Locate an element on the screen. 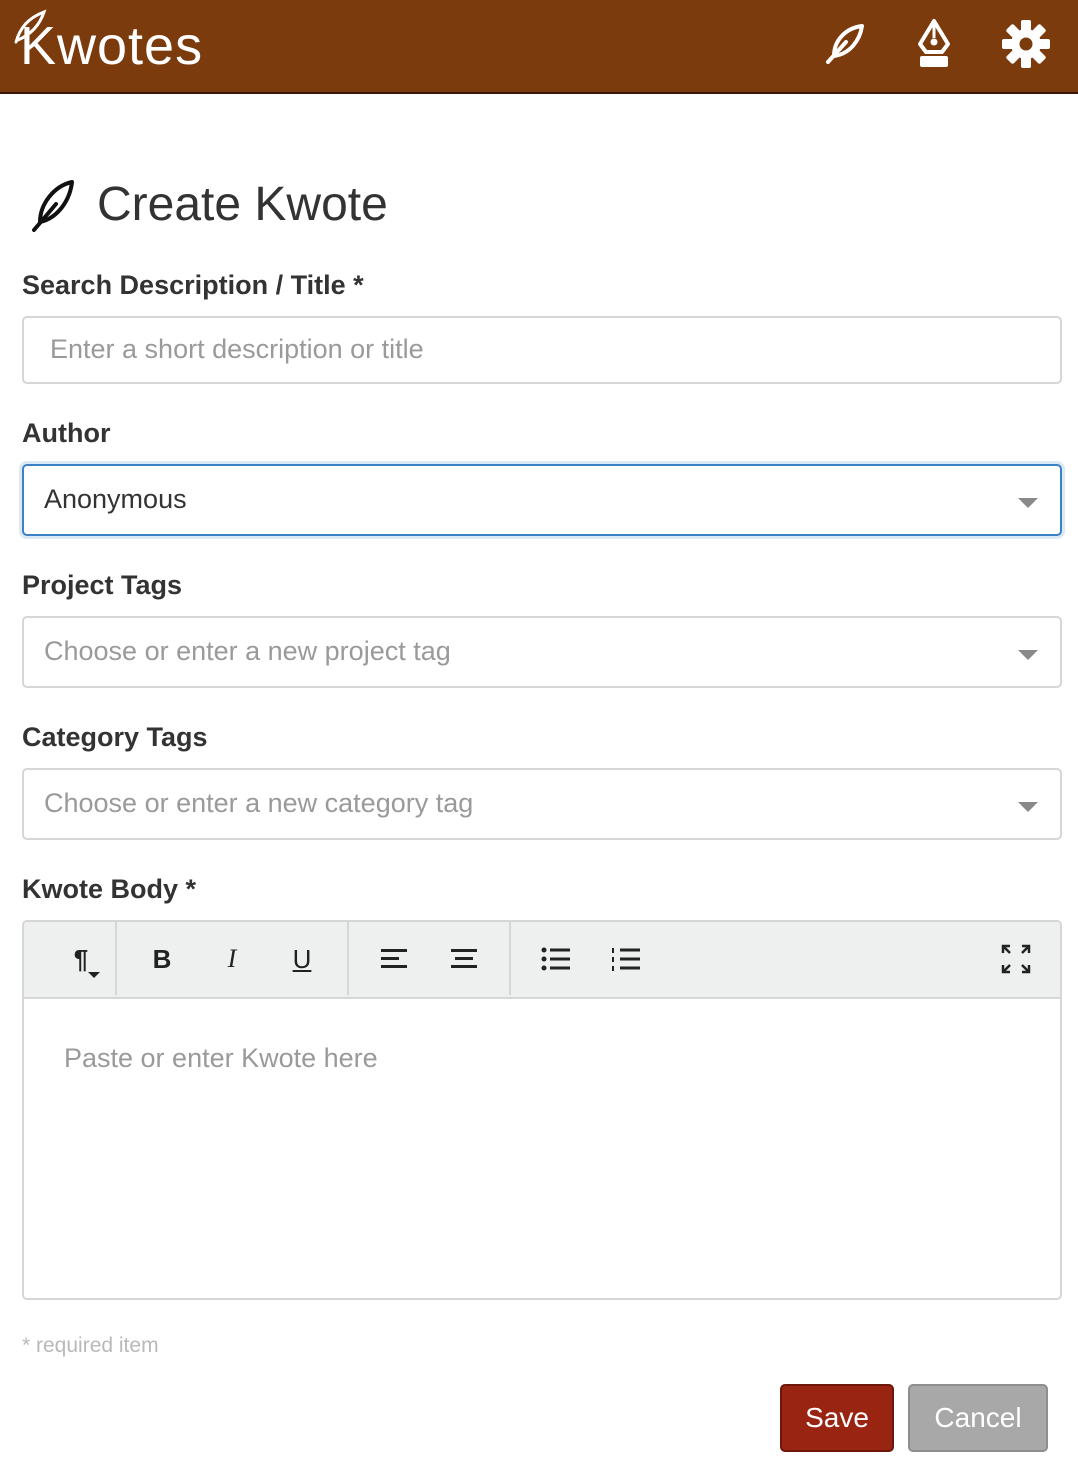 The height and width of the screenshot is (1472, 1078). underline-icon: U is located at coordinates (302, 958).